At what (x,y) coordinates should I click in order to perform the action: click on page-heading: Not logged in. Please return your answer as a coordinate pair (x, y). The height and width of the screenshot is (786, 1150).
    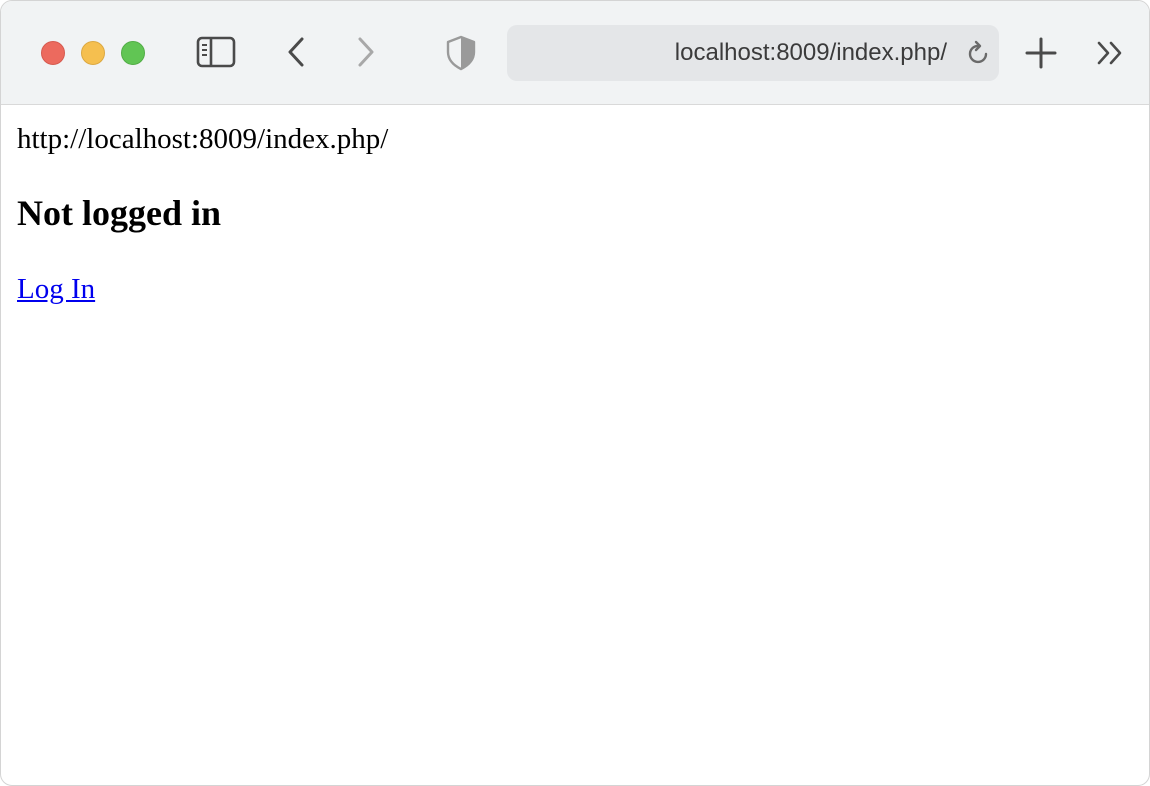
    Looking at the image, I should click on (119, 213).